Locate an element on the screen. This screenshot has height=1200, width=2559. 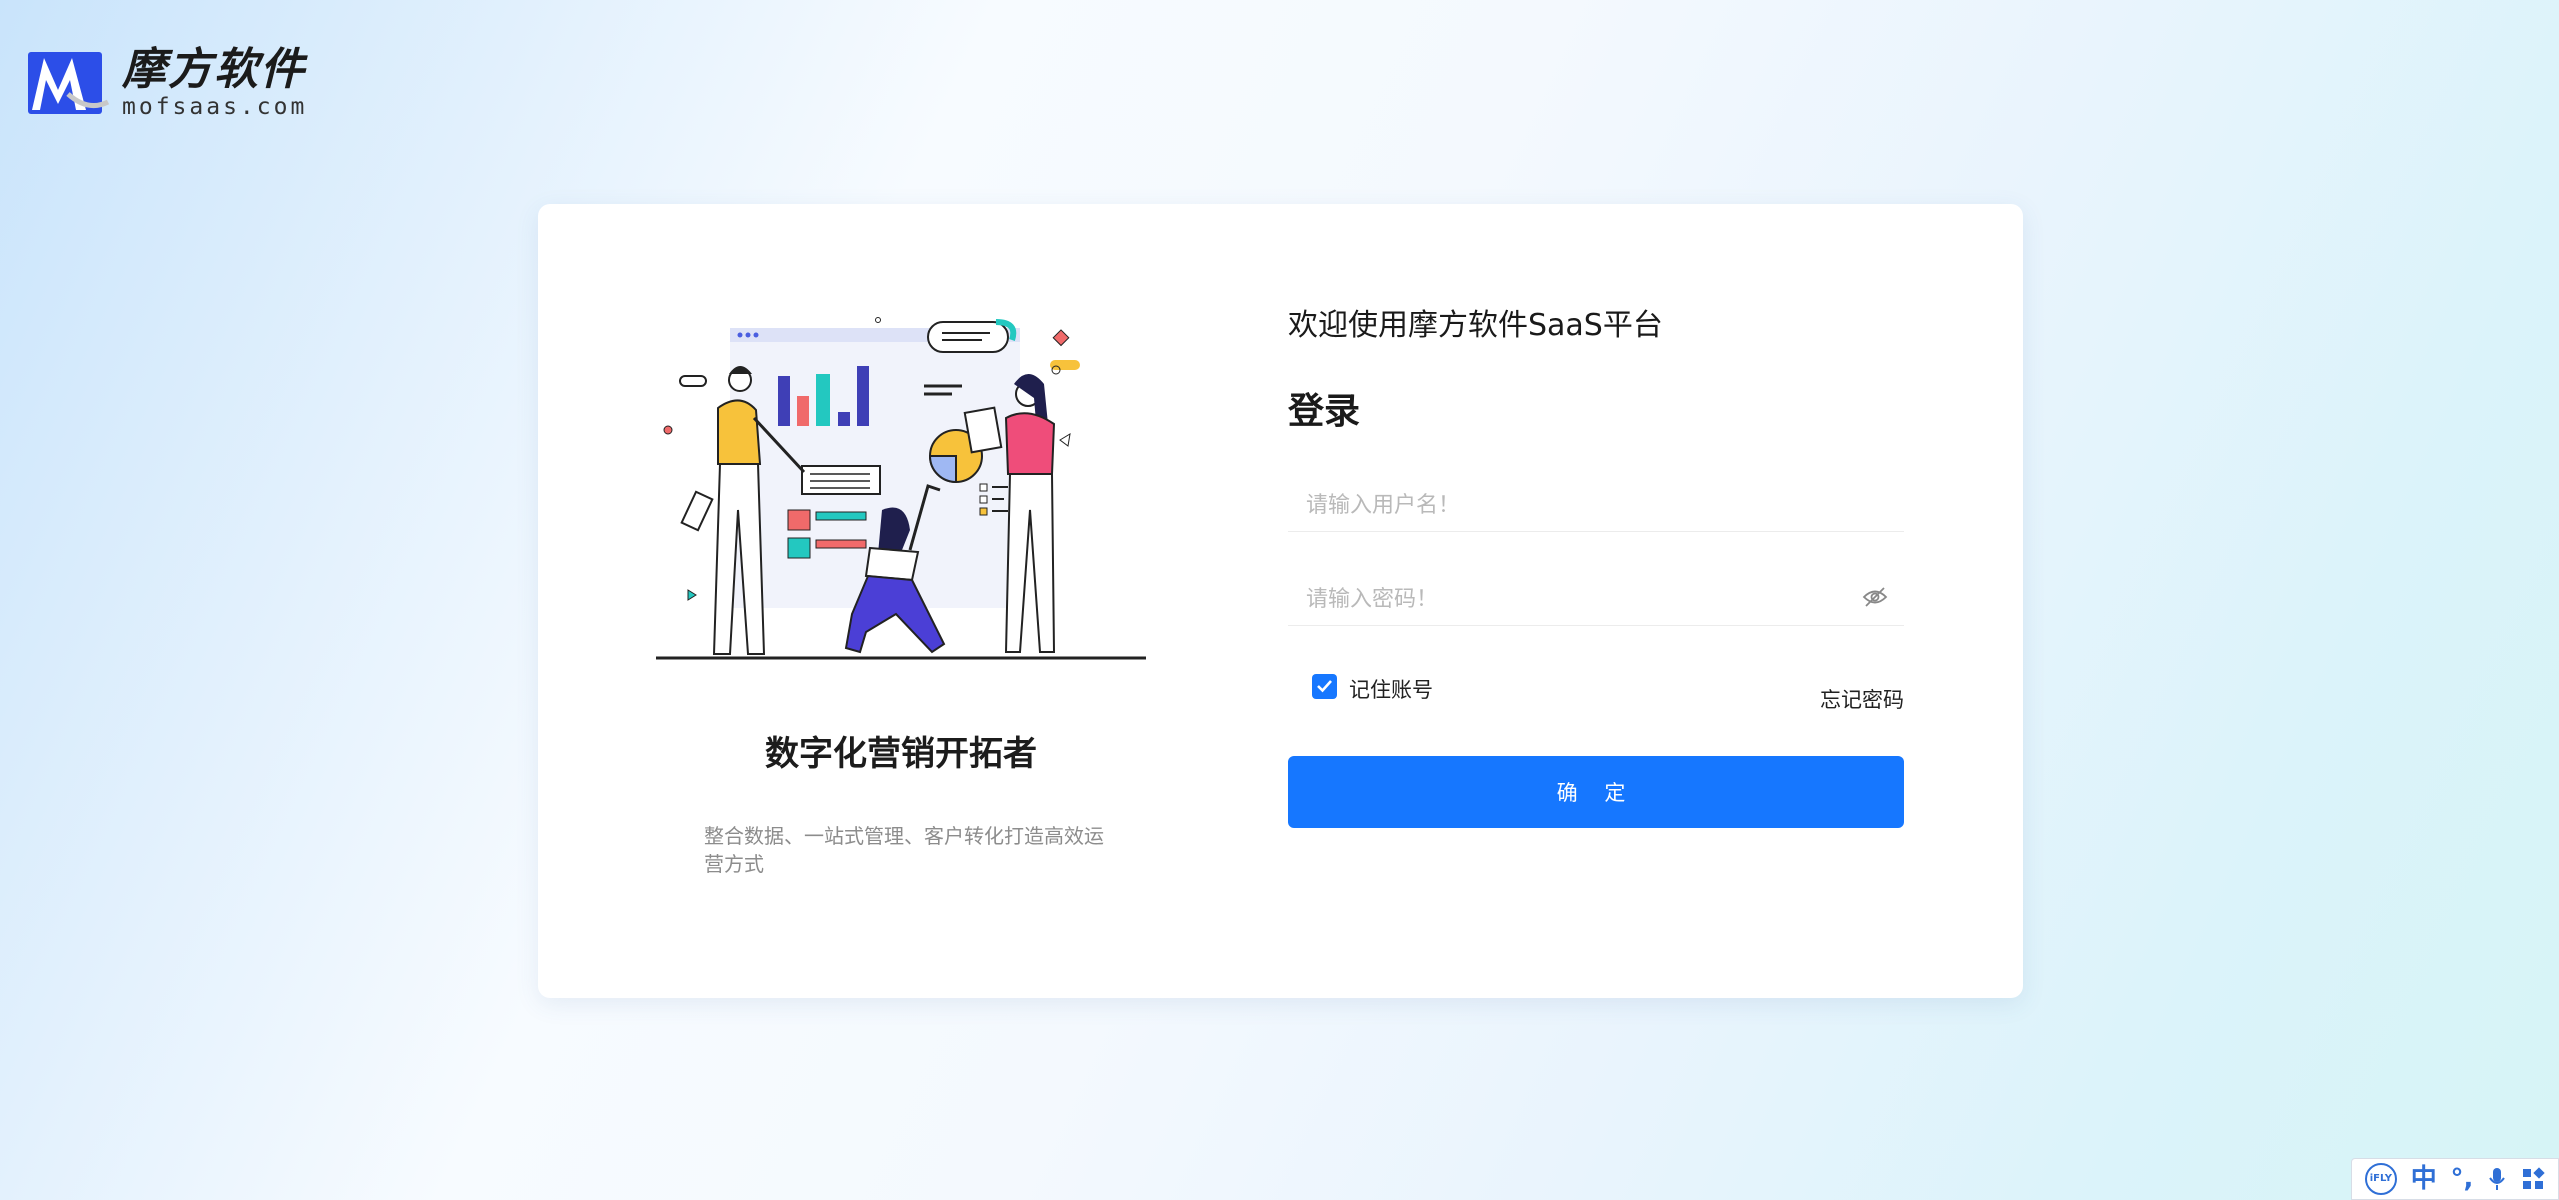
checkmark-icon is located at coordinates (1324, 686).